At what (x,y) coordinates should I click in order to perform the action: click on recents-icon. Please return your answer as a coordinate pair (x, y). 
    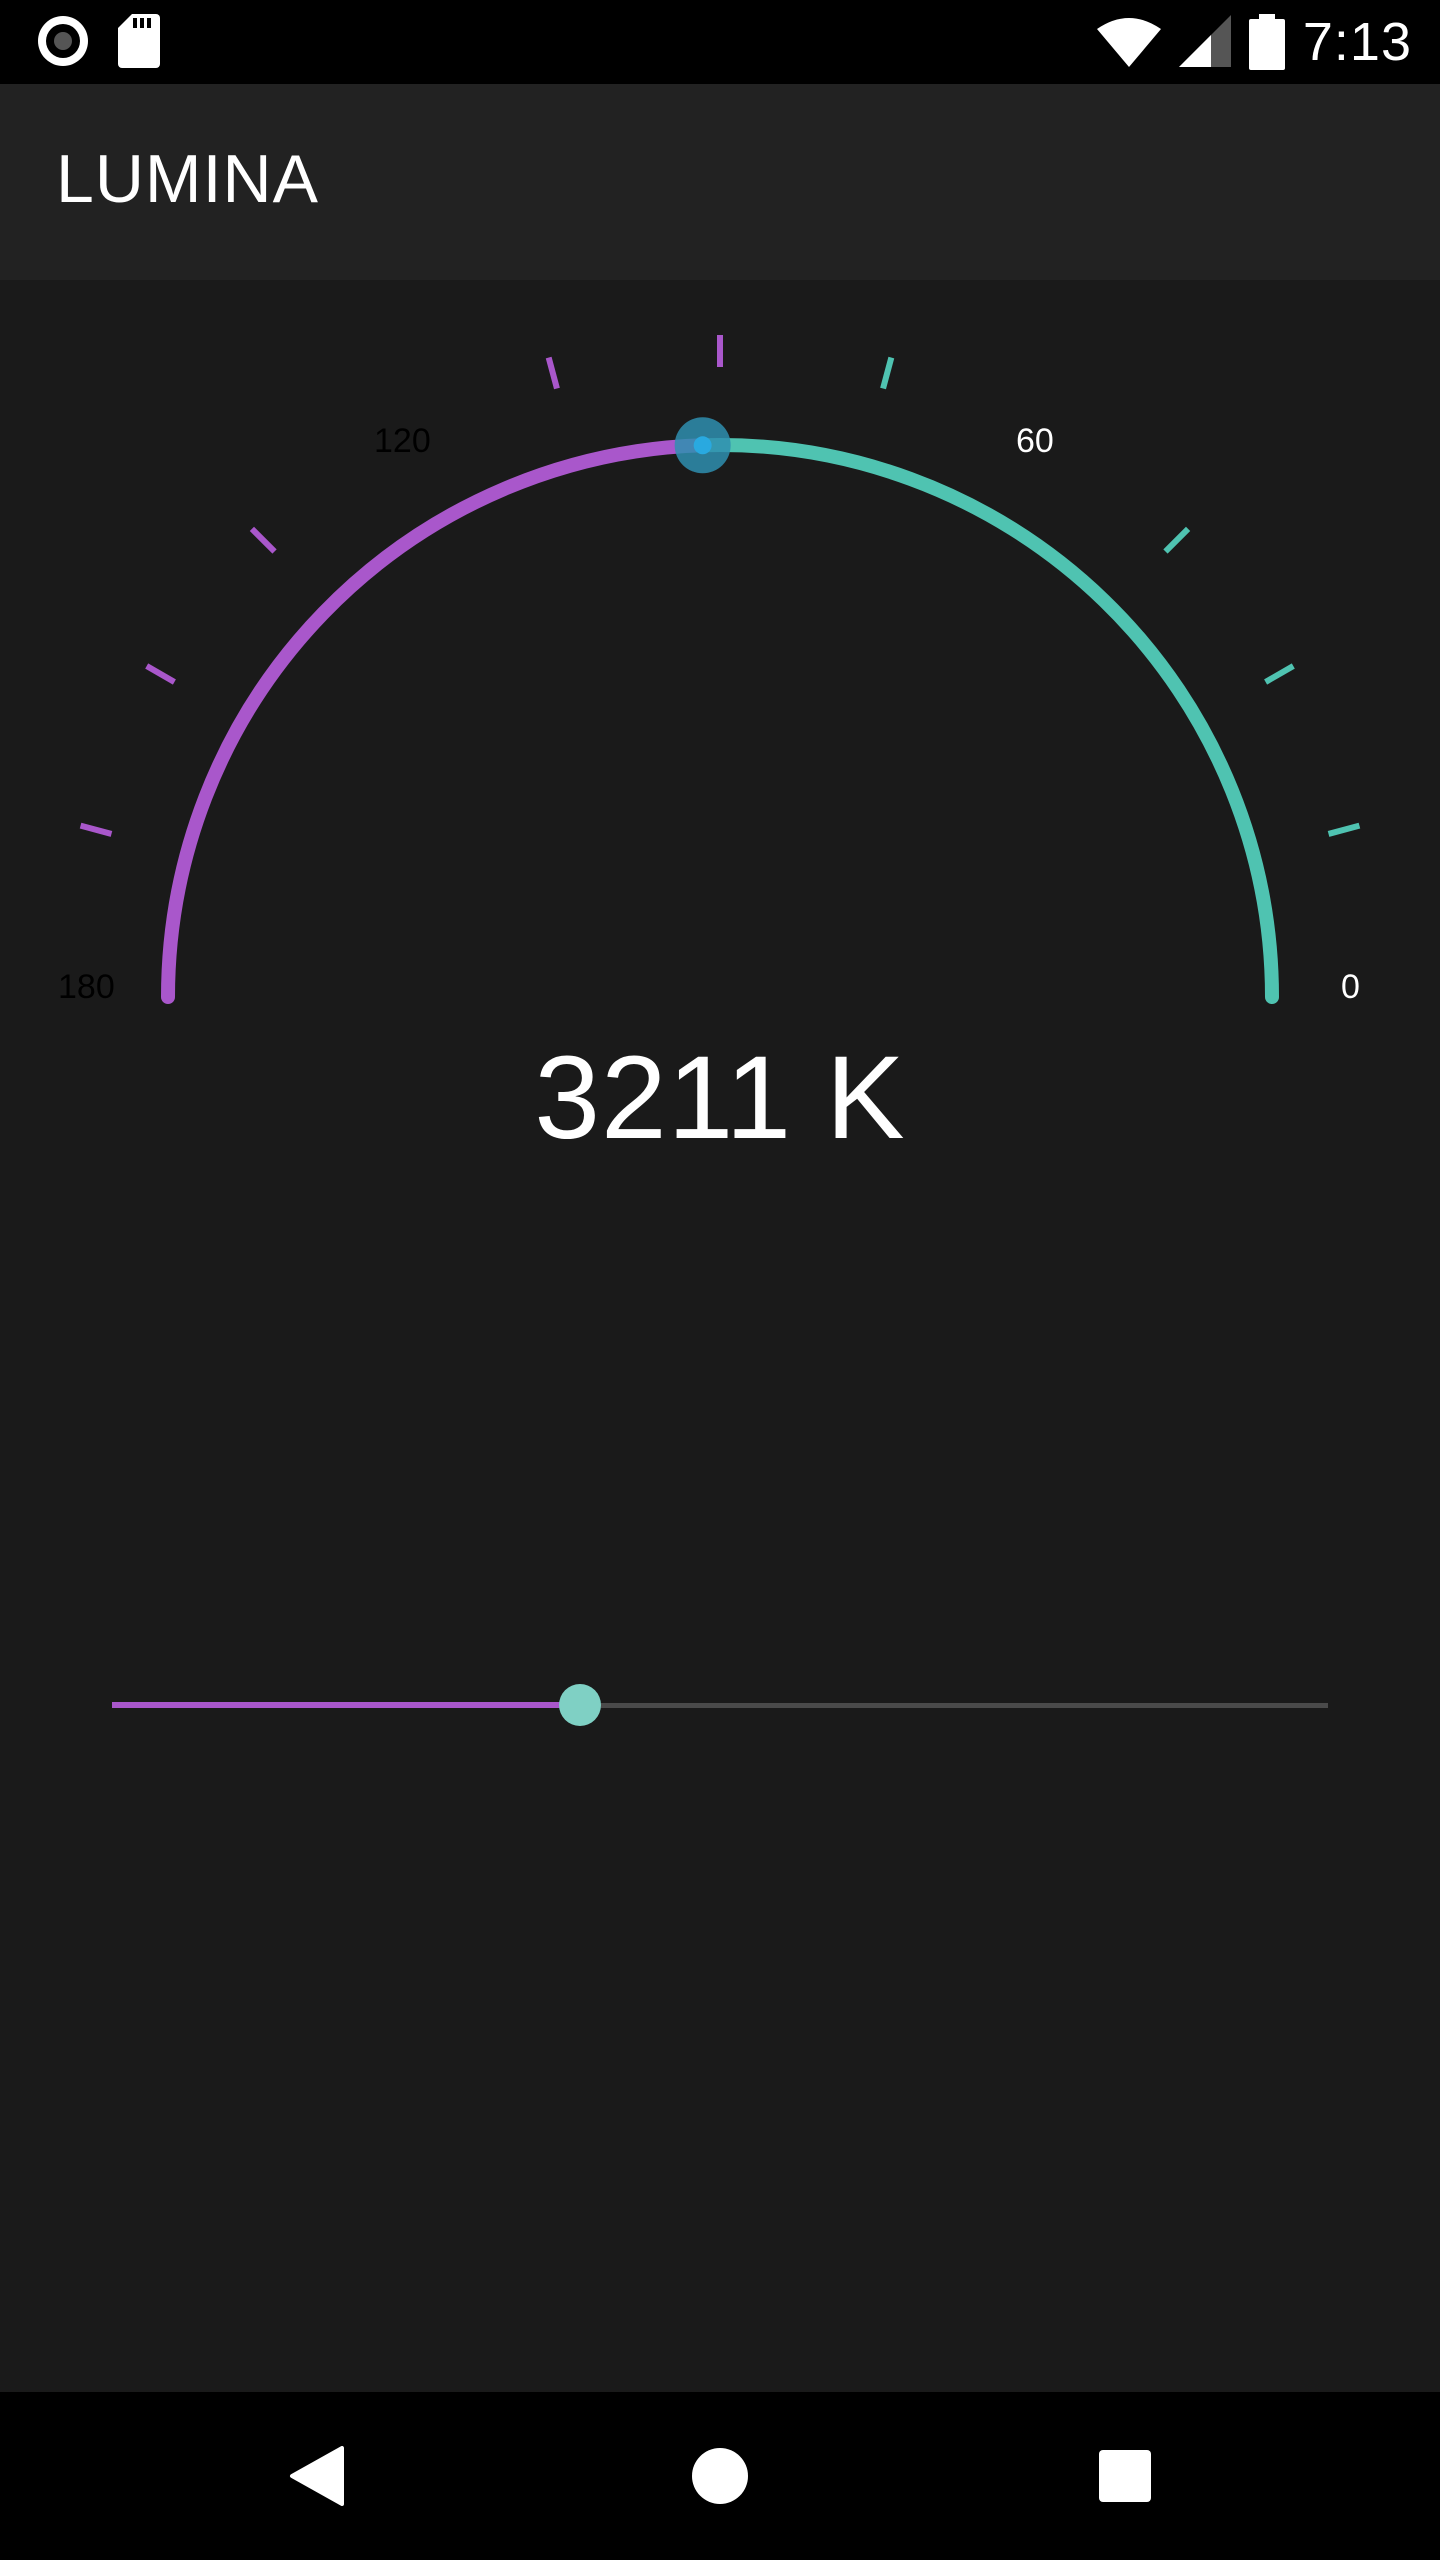
    Looking at the image, I should click on (1125, 2476).